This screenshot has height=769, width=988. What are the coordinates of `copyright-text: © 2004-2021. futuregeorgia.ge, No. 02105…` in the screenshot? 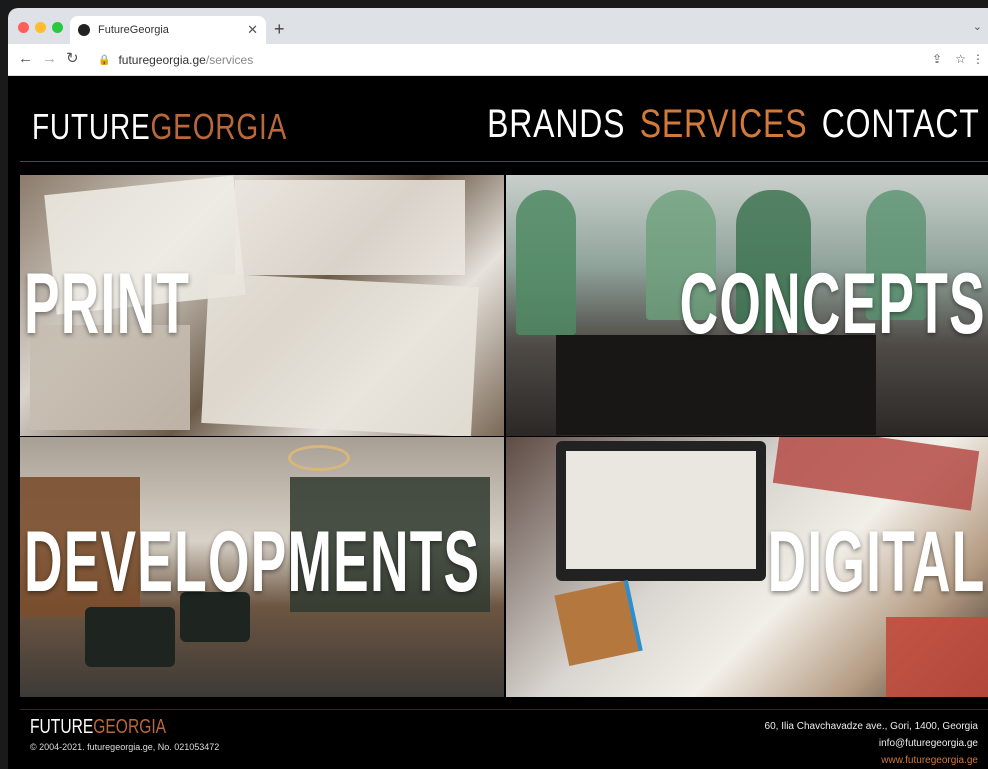 It's located at (125, 747).